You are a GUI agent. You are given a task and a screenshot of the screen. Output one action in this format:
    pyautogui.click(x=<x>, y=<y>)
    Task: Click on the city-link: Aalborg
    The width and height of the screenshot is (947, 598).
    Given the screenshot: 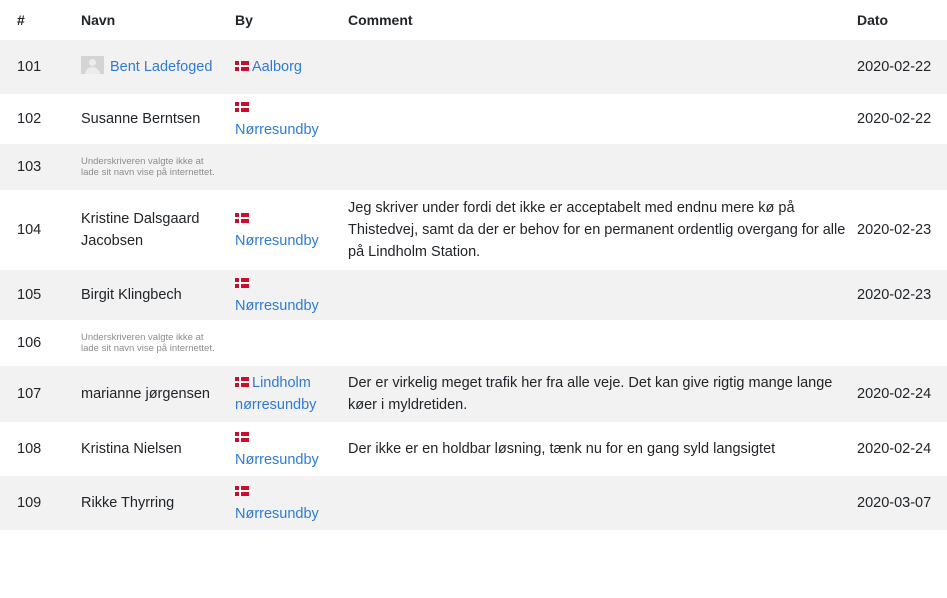 What is the action you would take?
    pyautogui.click(x=277, y=67)
    